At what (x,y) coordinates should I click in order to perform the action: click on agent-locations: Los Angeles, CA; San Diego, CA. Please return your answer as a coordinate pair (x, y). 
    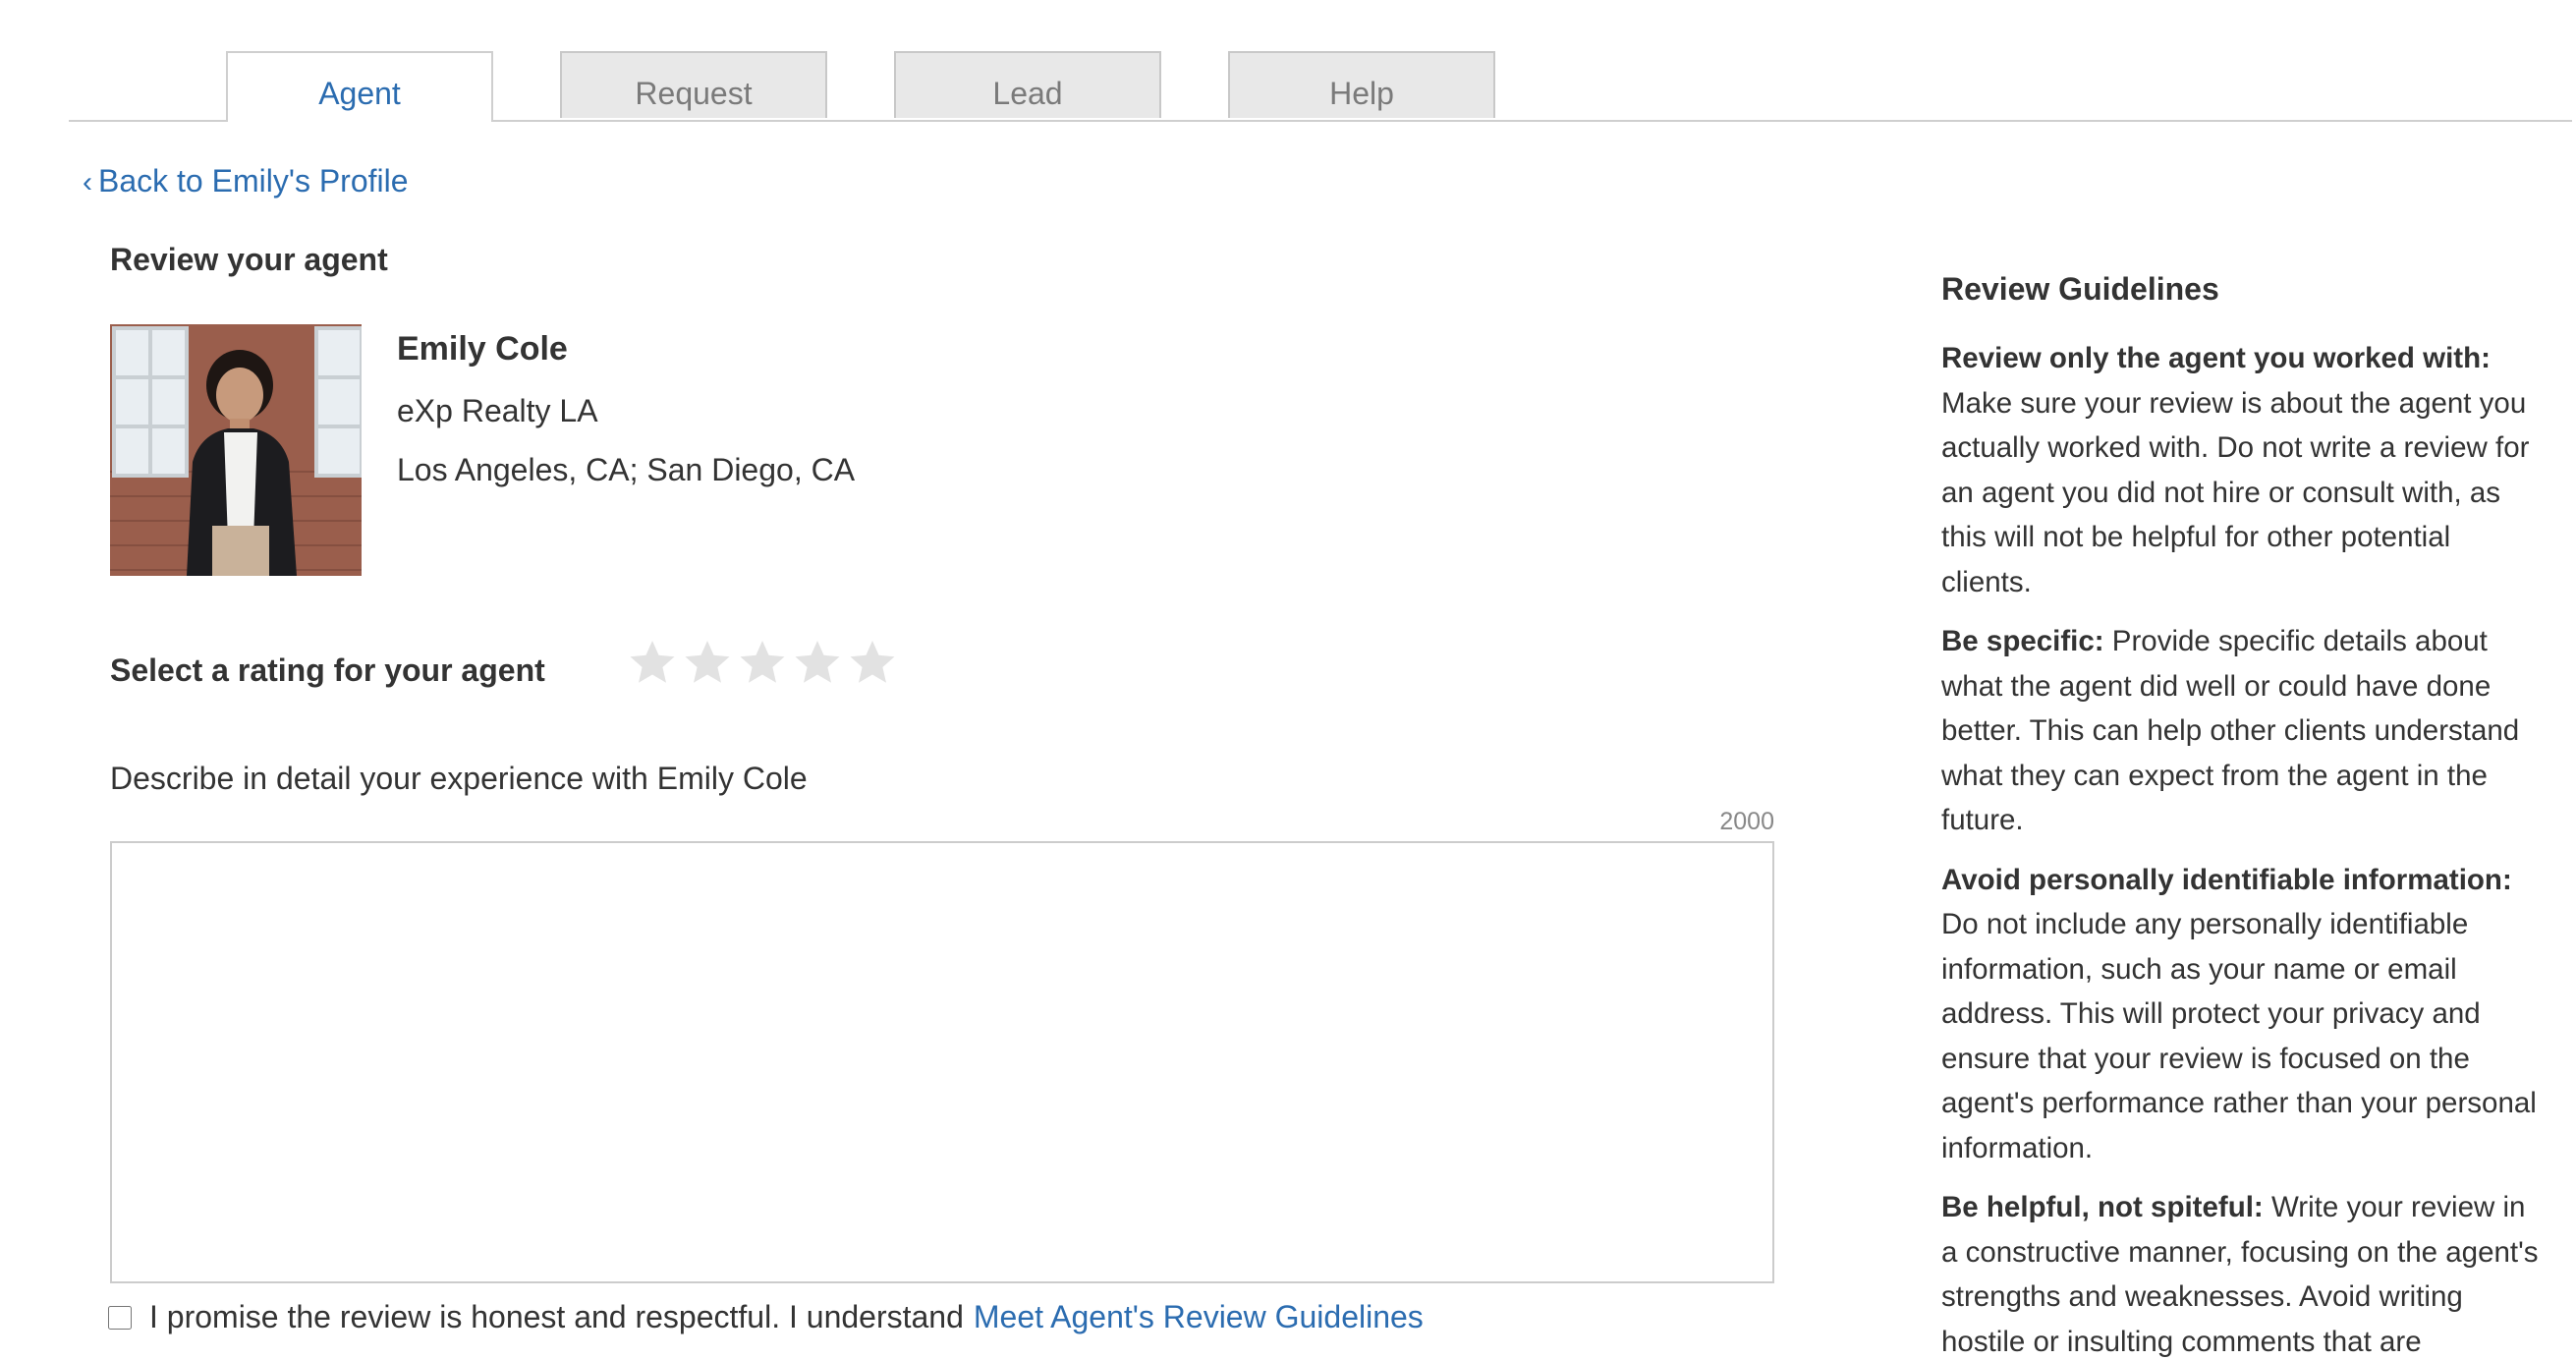
    Looking at the image, I should click on (626, 469).